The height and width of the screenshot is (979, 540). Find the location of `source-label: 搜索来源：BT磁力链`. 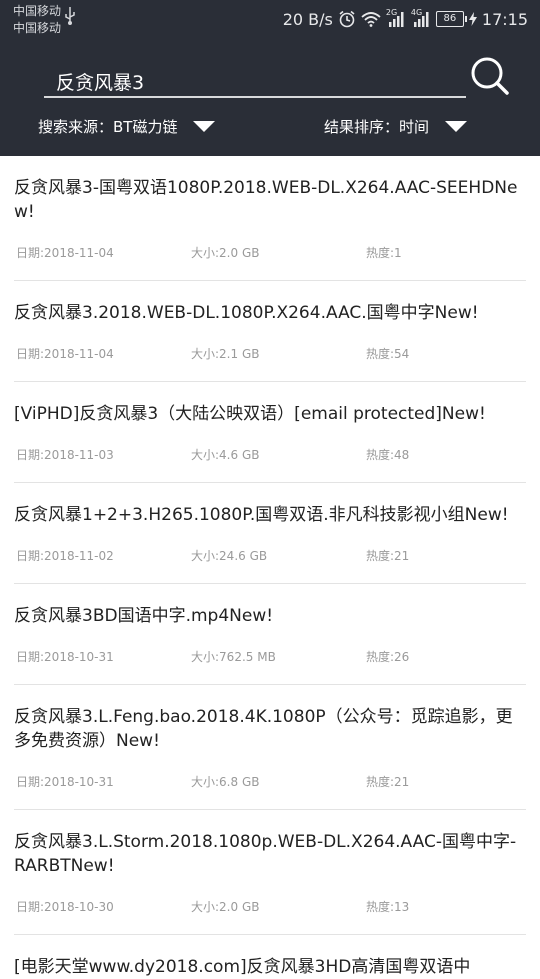

source-label: 搜索来源：BT磁力链 is located at coordinates (108, 127).